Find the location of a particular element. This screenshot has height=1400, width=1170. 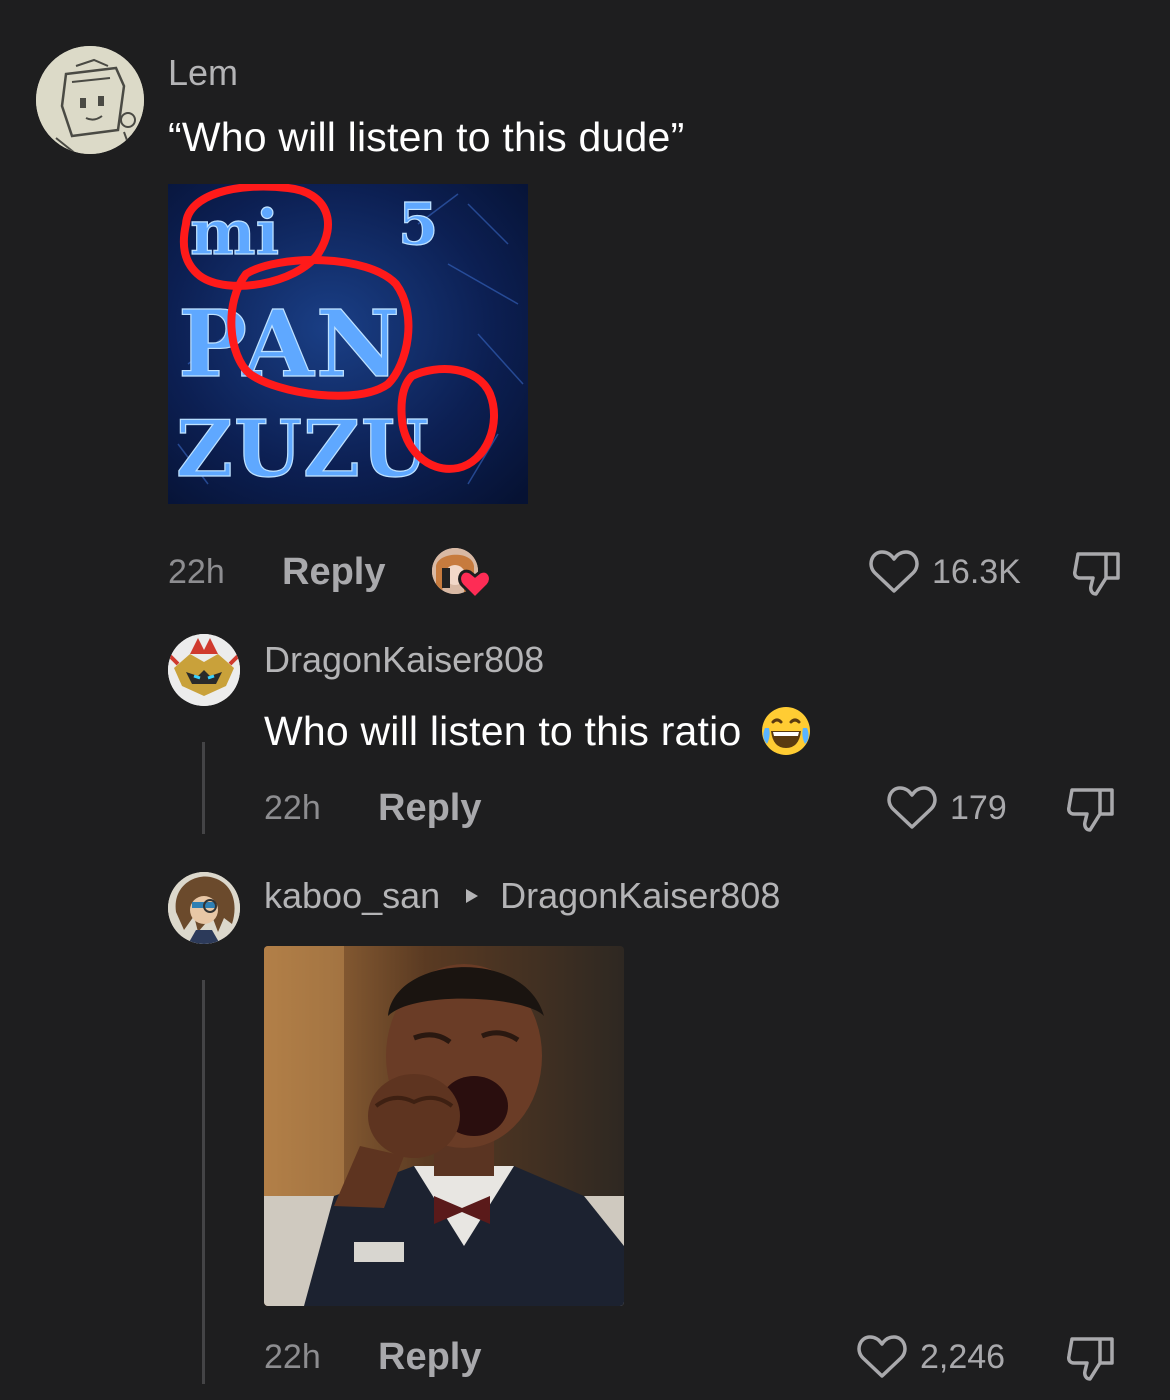

laughing-man-photo is located at coordinates (444, 1126).